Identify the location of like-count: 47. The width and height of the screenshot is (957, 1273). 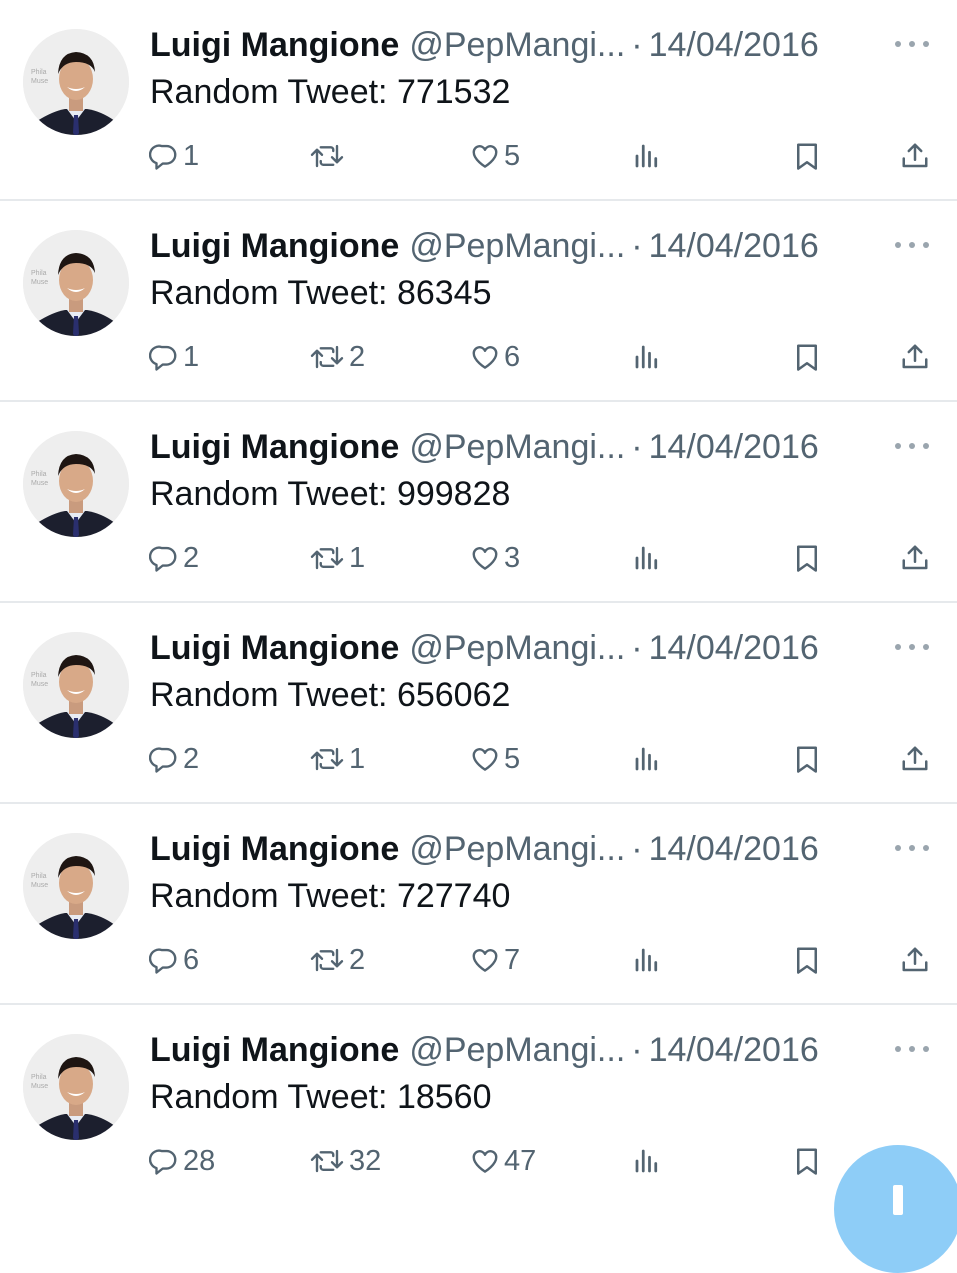
(520, 1161).